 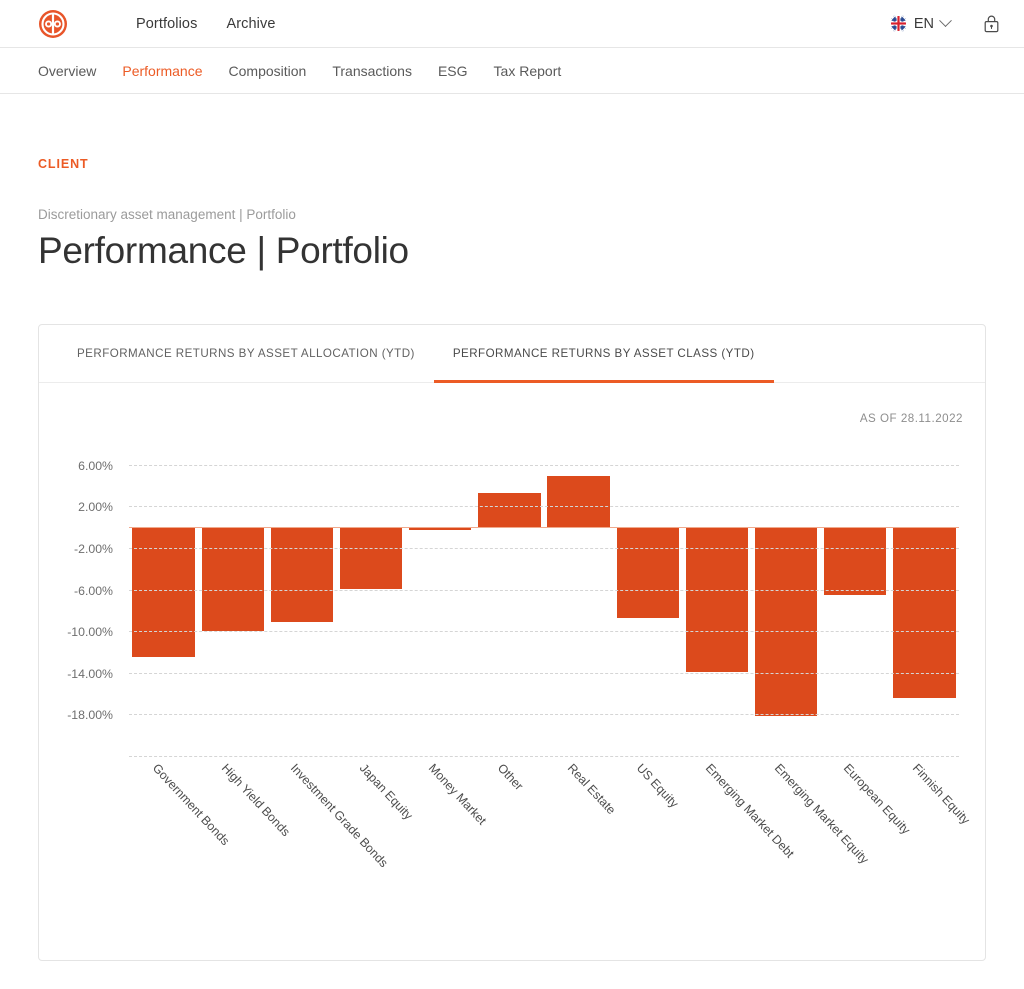 What do you see at coordinates (63, 164) in the screenshot?
I see `client-label: CLIENT` at bounding box center [63, 164].